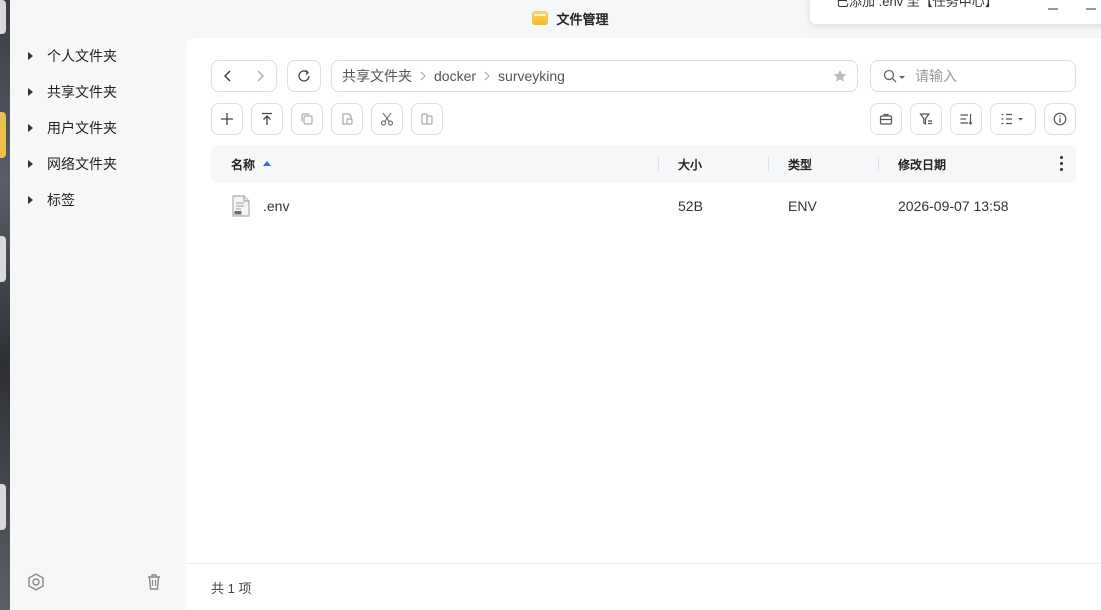 The height and width of the screenshot is (610, 1101). I want to click on sidebar-item-network-folder: 网络文件夹, so click(98, 164).